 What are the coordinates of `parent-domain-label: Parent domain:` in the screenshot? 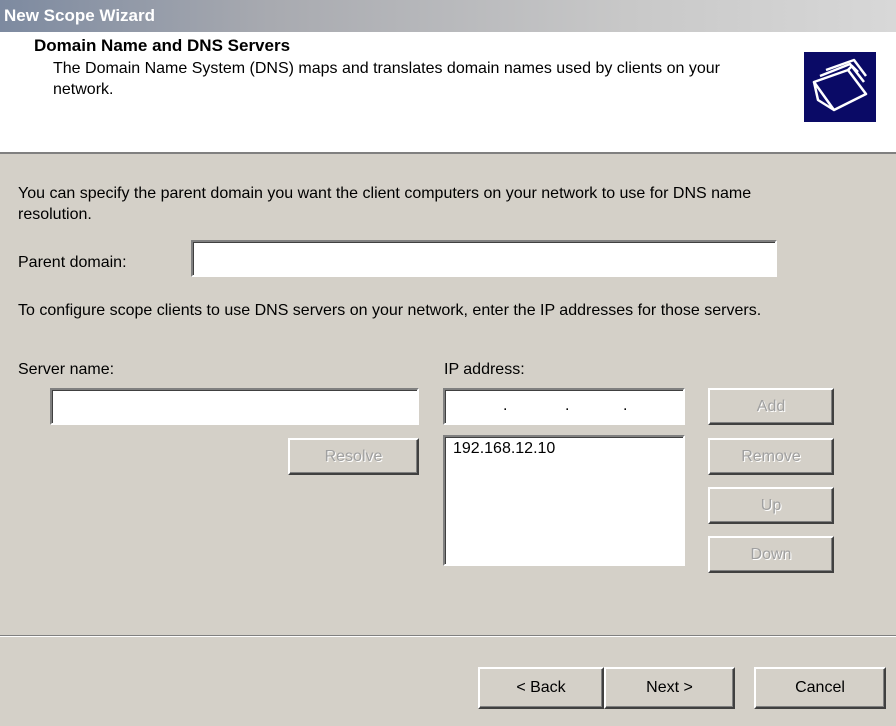 It's located at (72, 262).